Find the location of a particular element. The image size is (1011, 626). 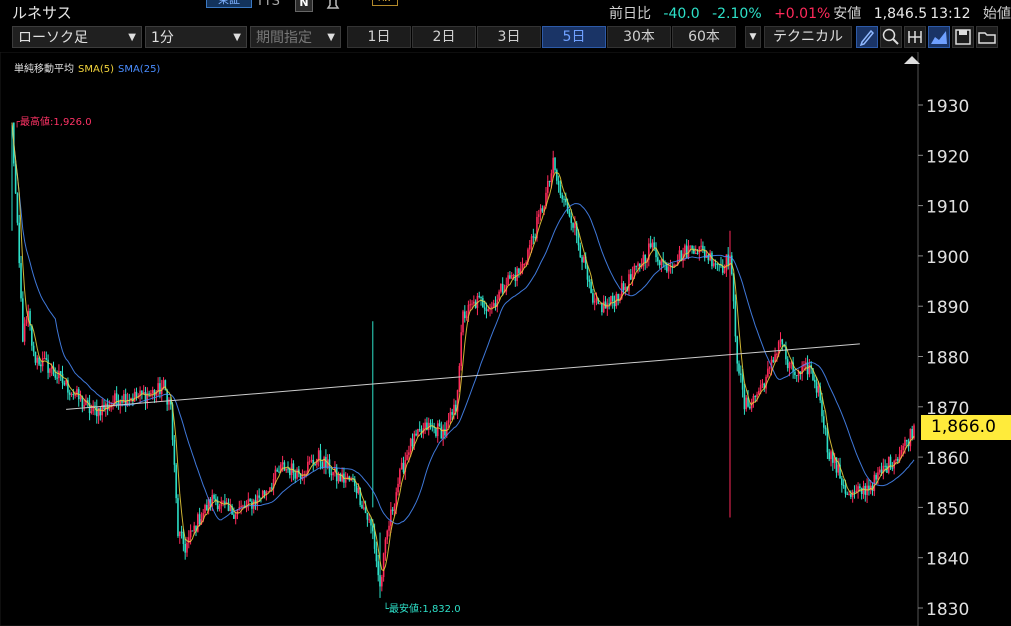

more-ranges-button: ▼ is located at coordinates (753, 37).